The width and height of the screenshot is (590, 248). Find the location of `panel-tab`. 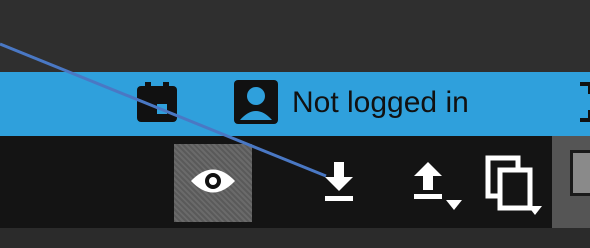

panel-tab is located at coordinates (580, 173).